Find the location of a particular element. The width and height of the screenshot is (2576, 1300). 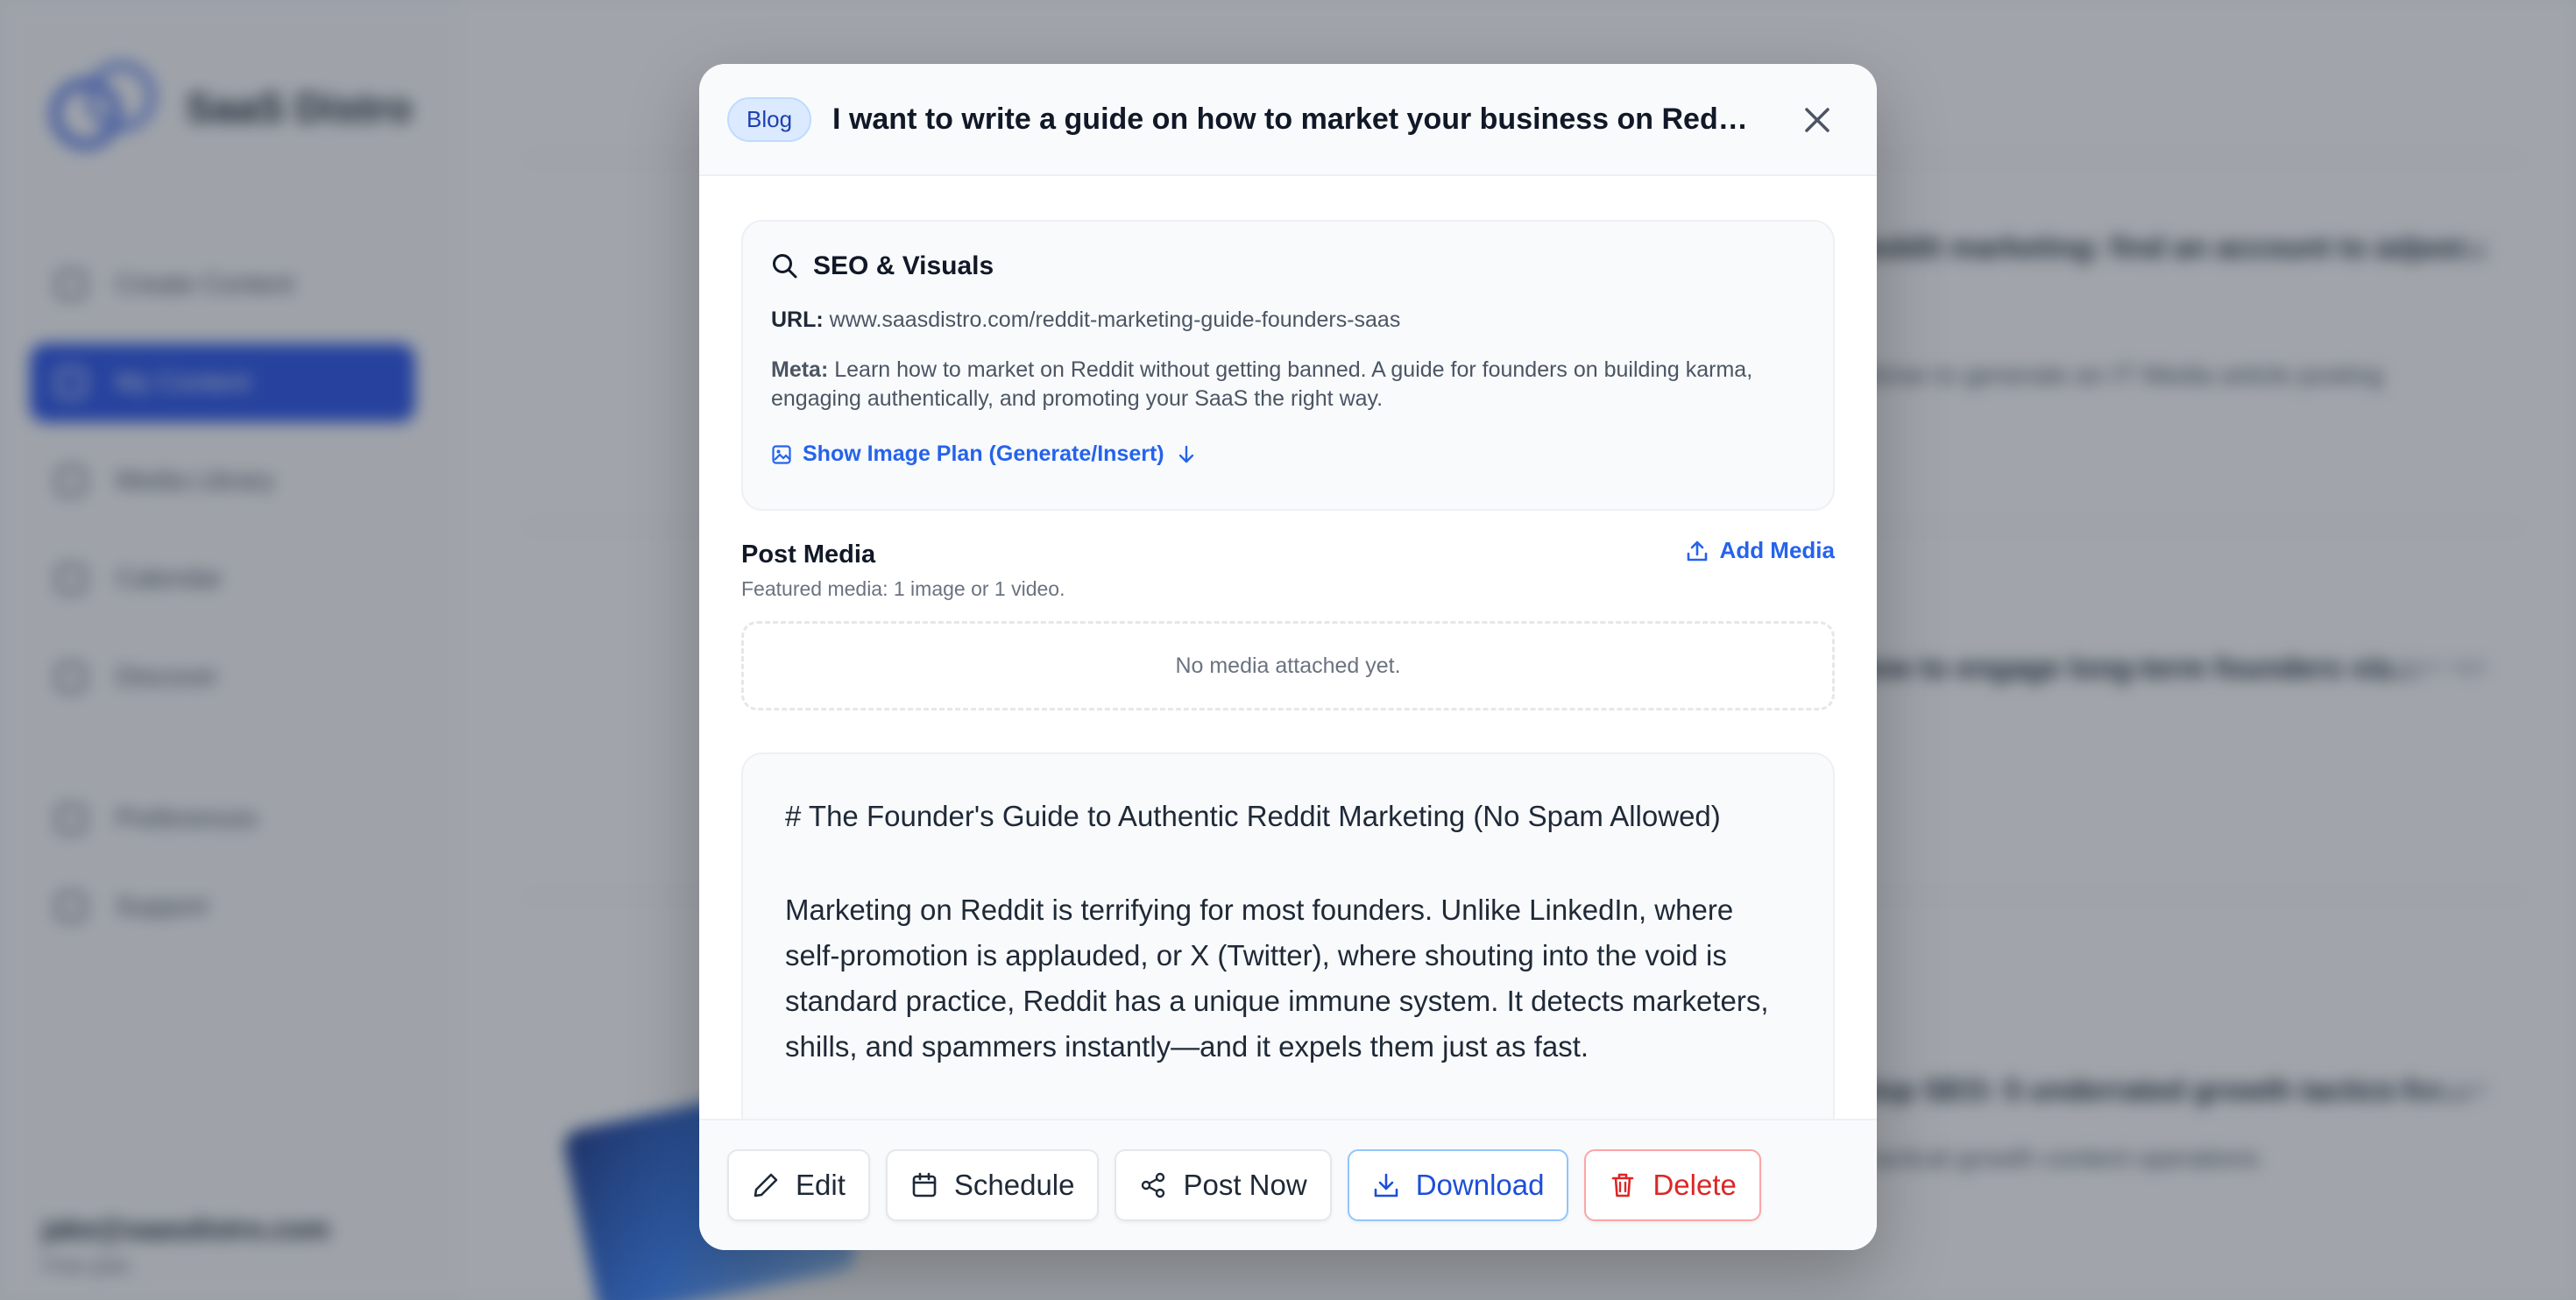

empty-media-text: No media attached yet. is located at coordinates (1288, 665).